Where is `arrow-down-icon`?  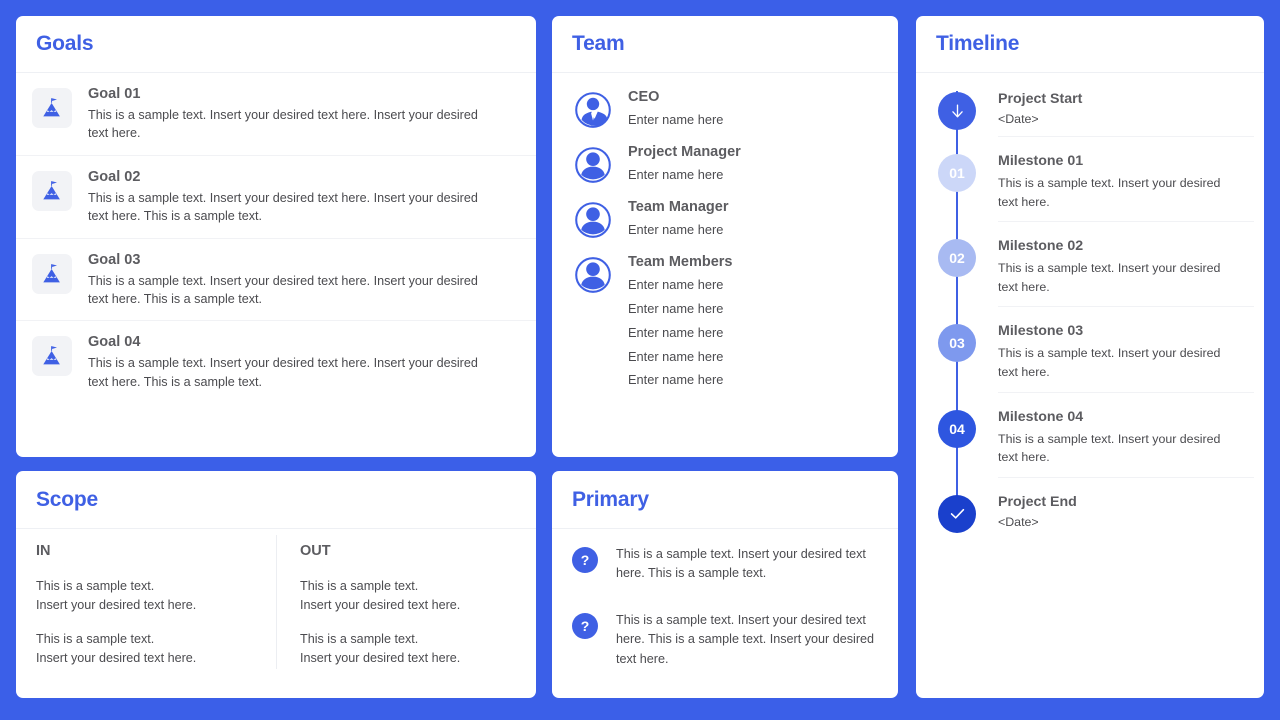 arrow-down-icon is located at coordinates (957, 110).